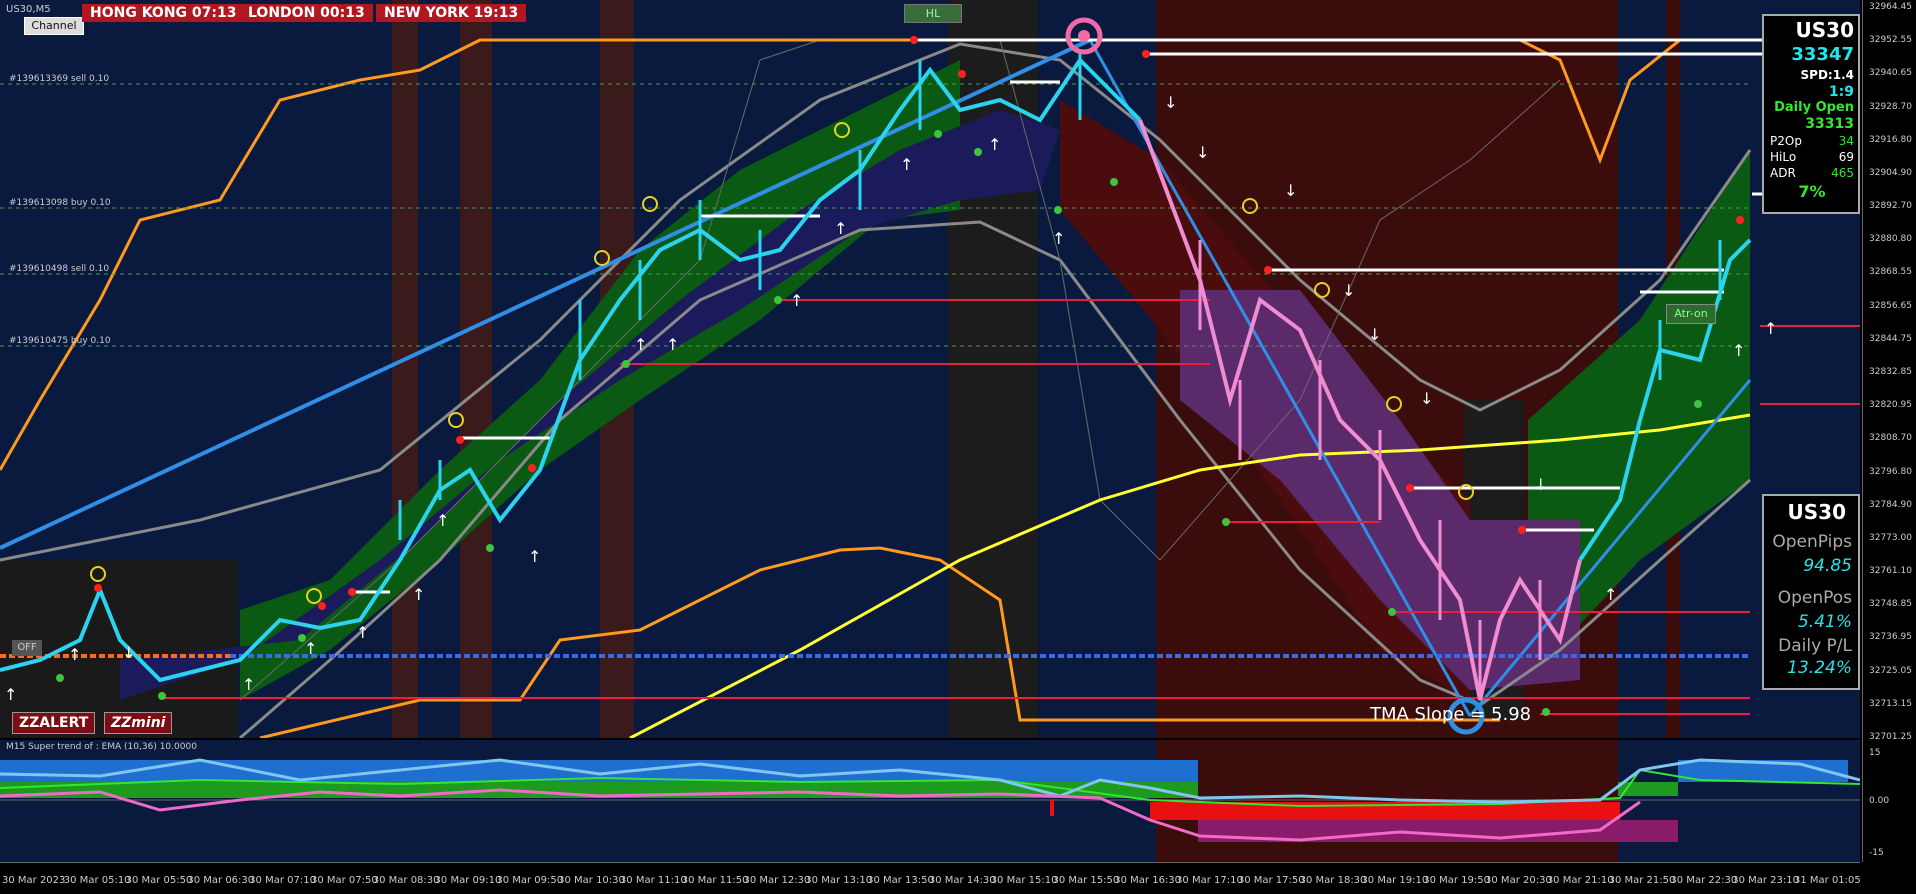  Describe the element at coordinates (1691, 314) in the screenshot. I see `atr-on-button: Atr-on` at that location.